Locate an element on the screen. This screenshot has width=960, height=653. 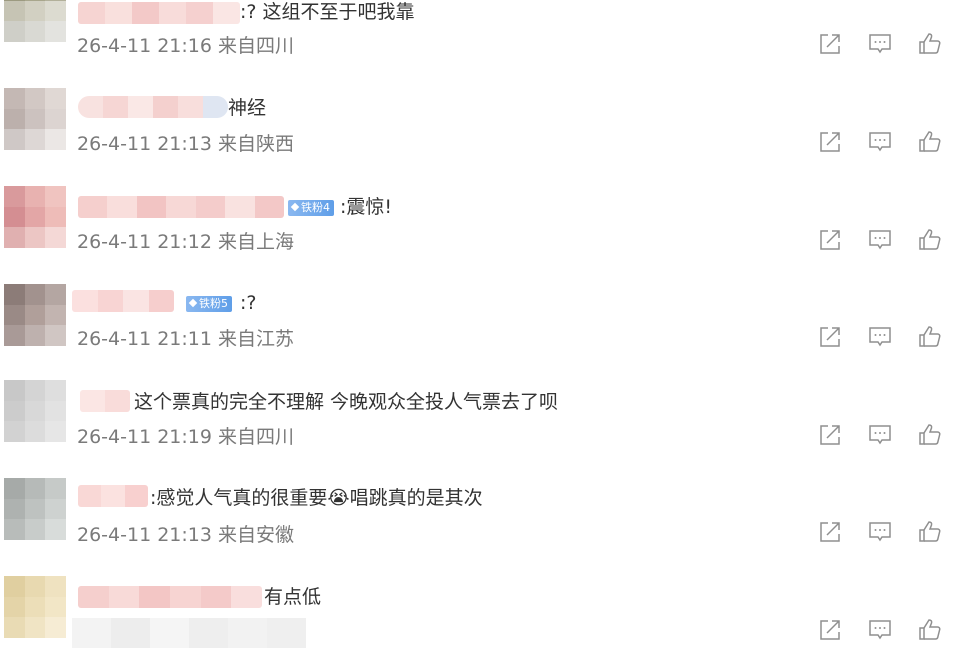
comment-item: 铁粉4 :震惊! 26-4-11 21:12 来自上海 is located at coordinates (480, 206).